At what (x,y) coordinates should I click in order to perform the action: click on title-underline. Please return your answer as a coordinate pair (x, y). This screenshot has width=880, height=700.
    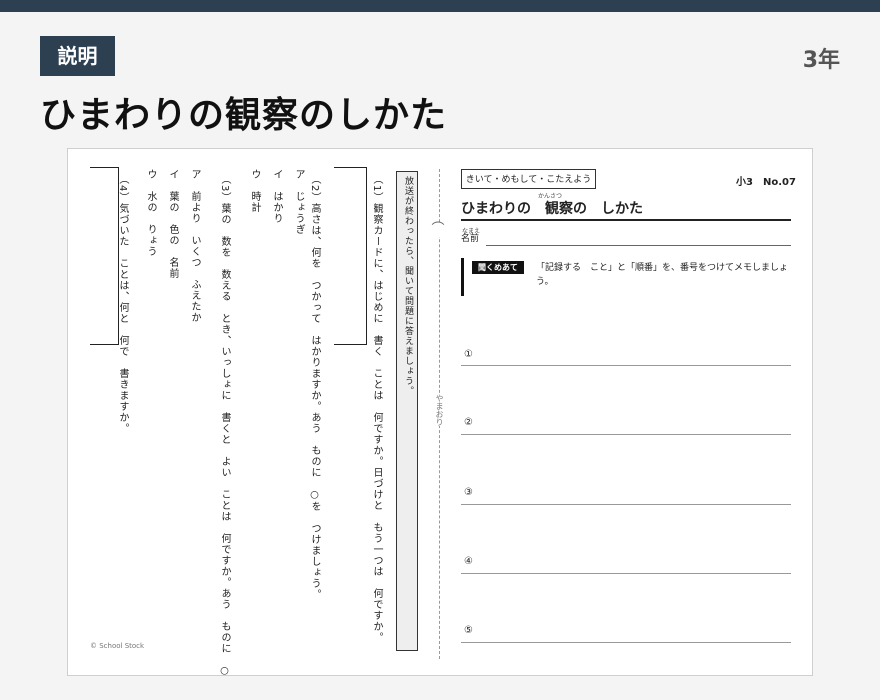
    Looking at the image, I should click on (626, 220).